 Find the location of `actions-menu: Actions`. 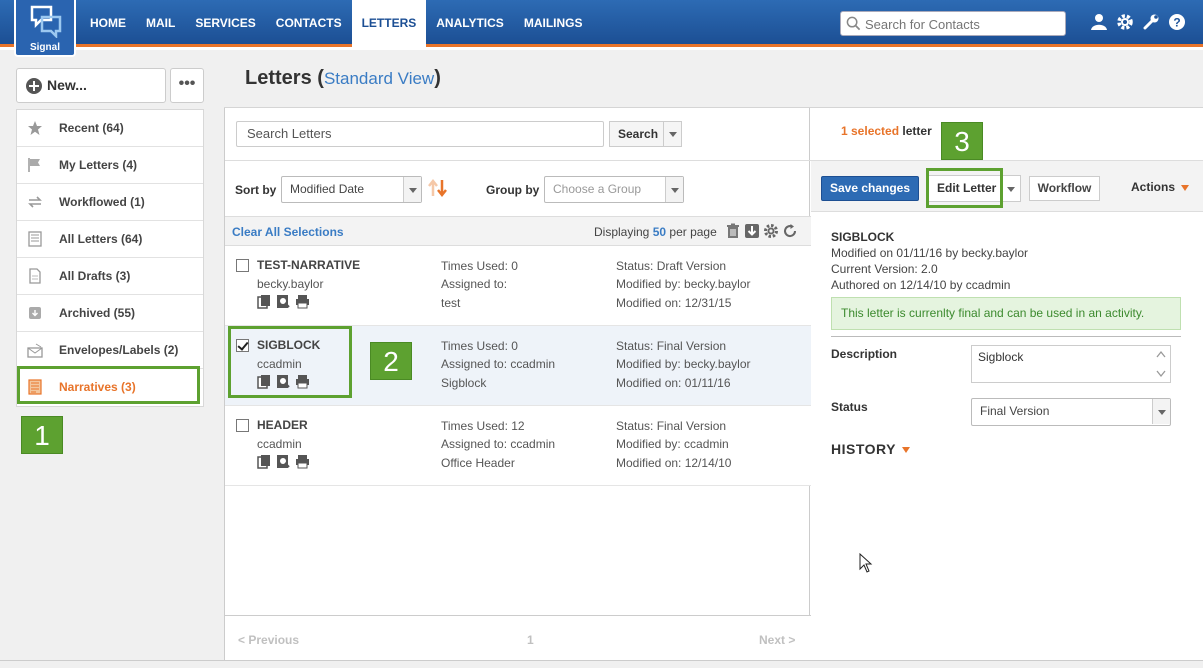

actions-menu: Actions is located at coordinates (1160, 187).